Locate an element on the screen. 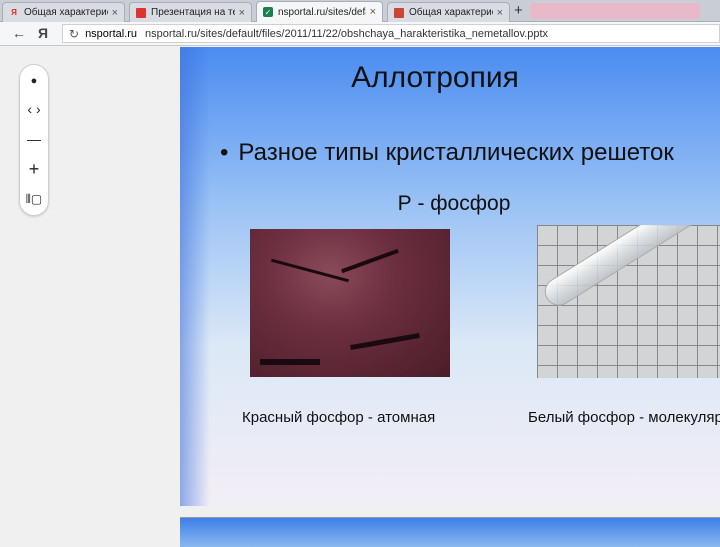  window-controls-area is located at coordinates (615, 11).